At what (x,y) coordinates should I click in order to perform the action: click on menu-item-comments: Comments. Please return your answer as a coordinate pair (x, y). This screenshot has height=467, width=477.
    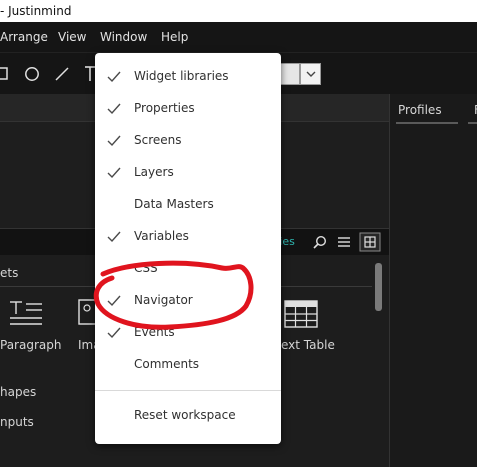
    Looking at the image, I should click on (188, 365).